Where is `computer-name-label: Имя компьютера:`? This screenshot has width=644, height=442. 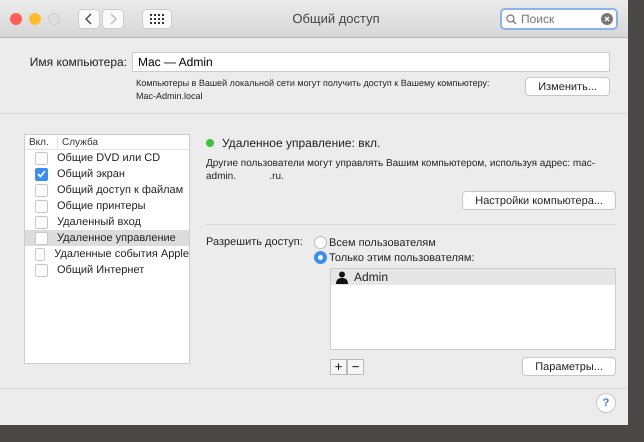
computer-name-label: Имя компьютера: is located at coordinates (77, 62).